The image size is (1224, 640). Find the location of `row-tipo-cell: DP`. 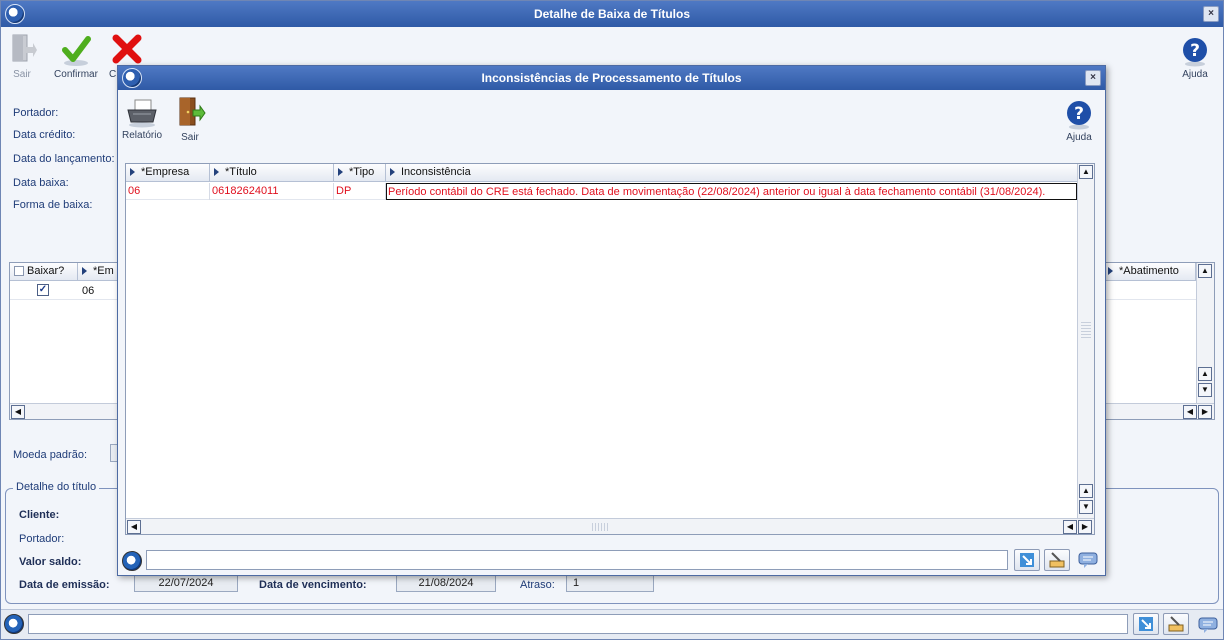

row-tipo-cell: DP is located at coordinates (360, 191).